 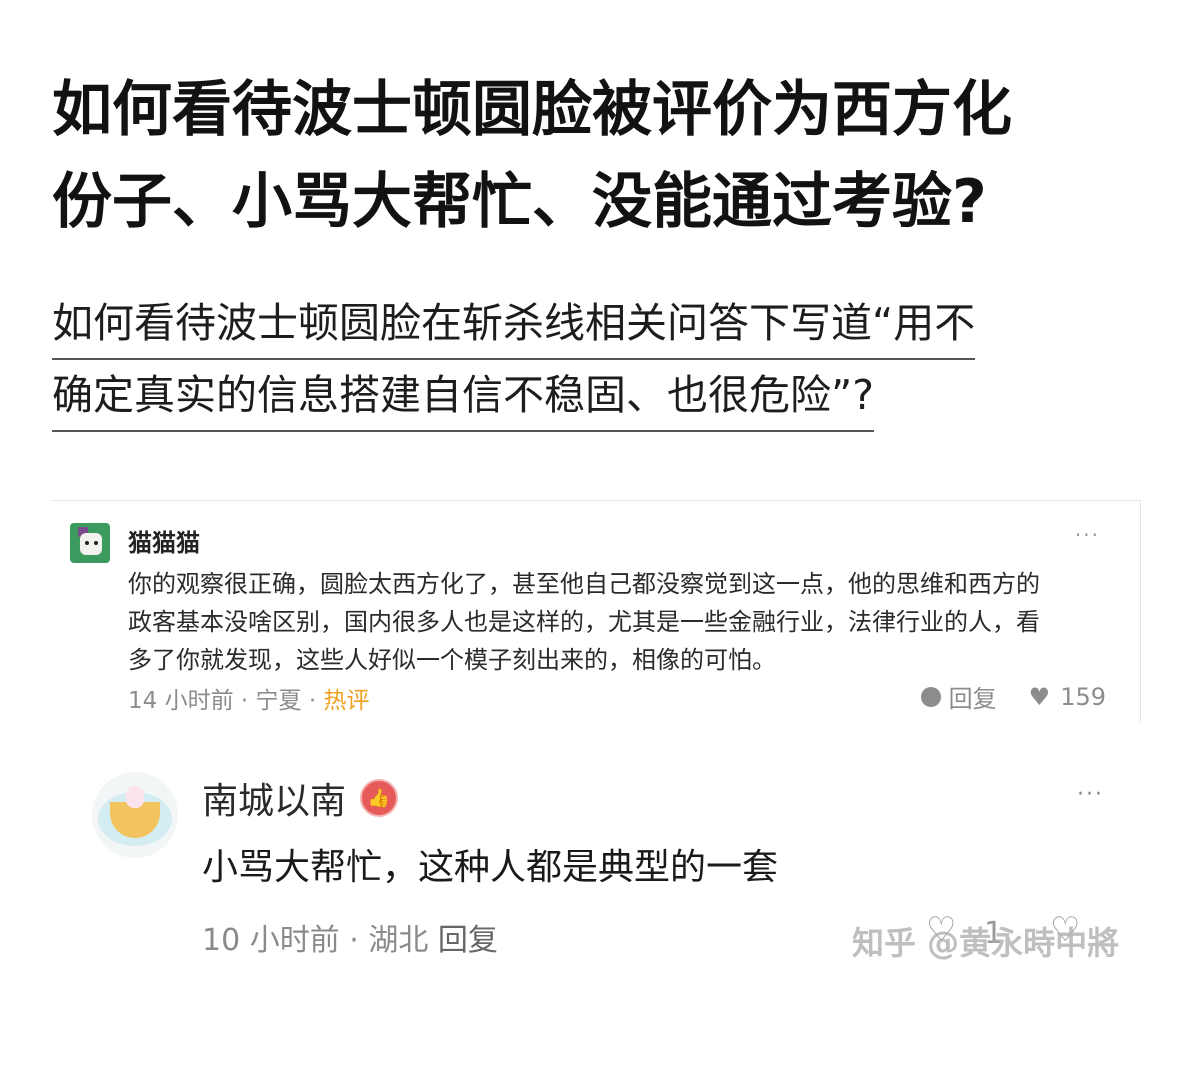 I want to click on comment-text-line: 你的观察很正确，圆脸太西方化了，甚至他自己都没察觉到这一点，他的思维和西方的, so click(x=584, y=584).